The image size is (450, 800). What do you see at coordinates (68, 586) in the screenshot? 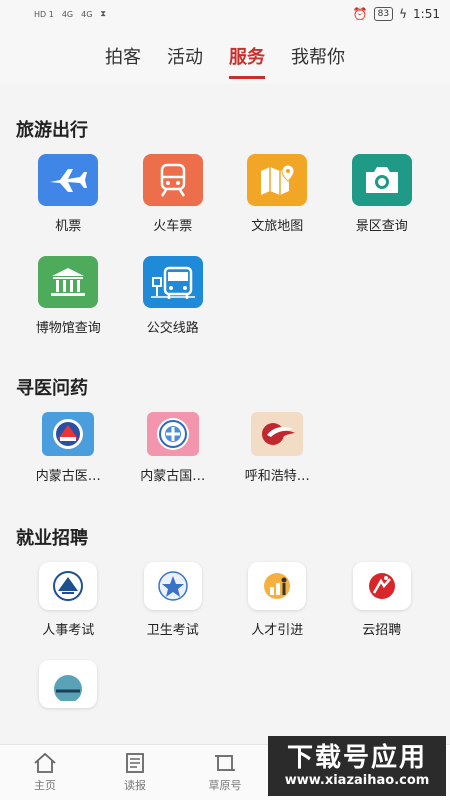
I see `exam-logo-icon` at bounding box center [68, 586].